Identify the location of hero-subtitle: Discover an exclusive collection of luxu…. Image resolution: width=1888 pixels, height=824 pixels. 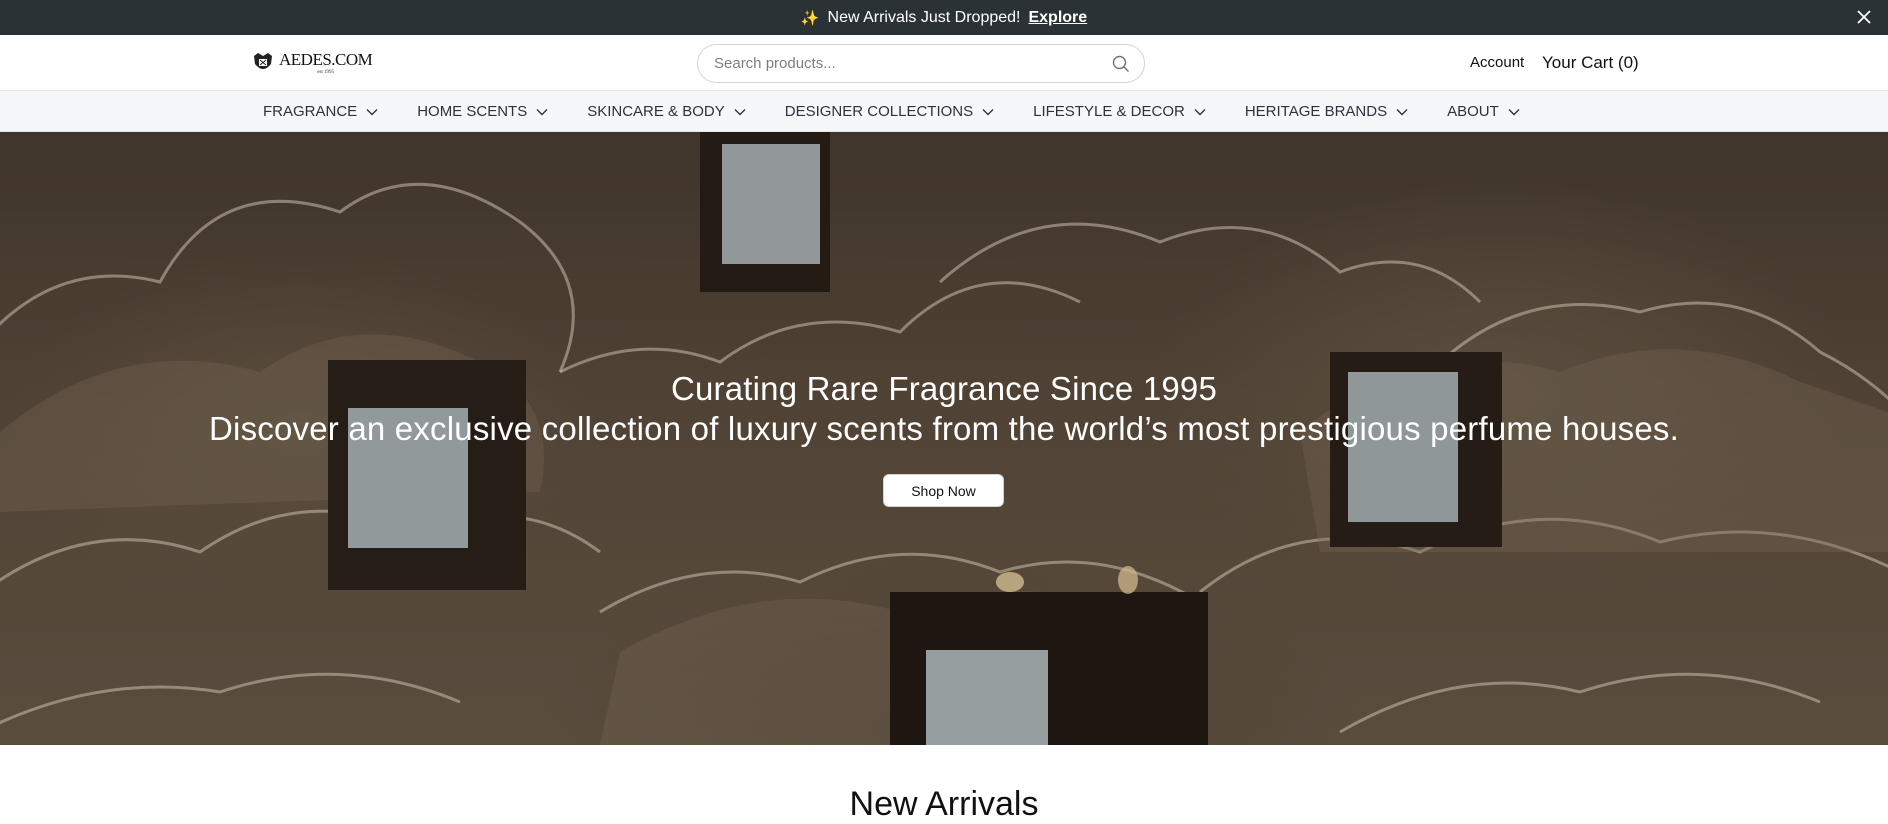
(944, 428).